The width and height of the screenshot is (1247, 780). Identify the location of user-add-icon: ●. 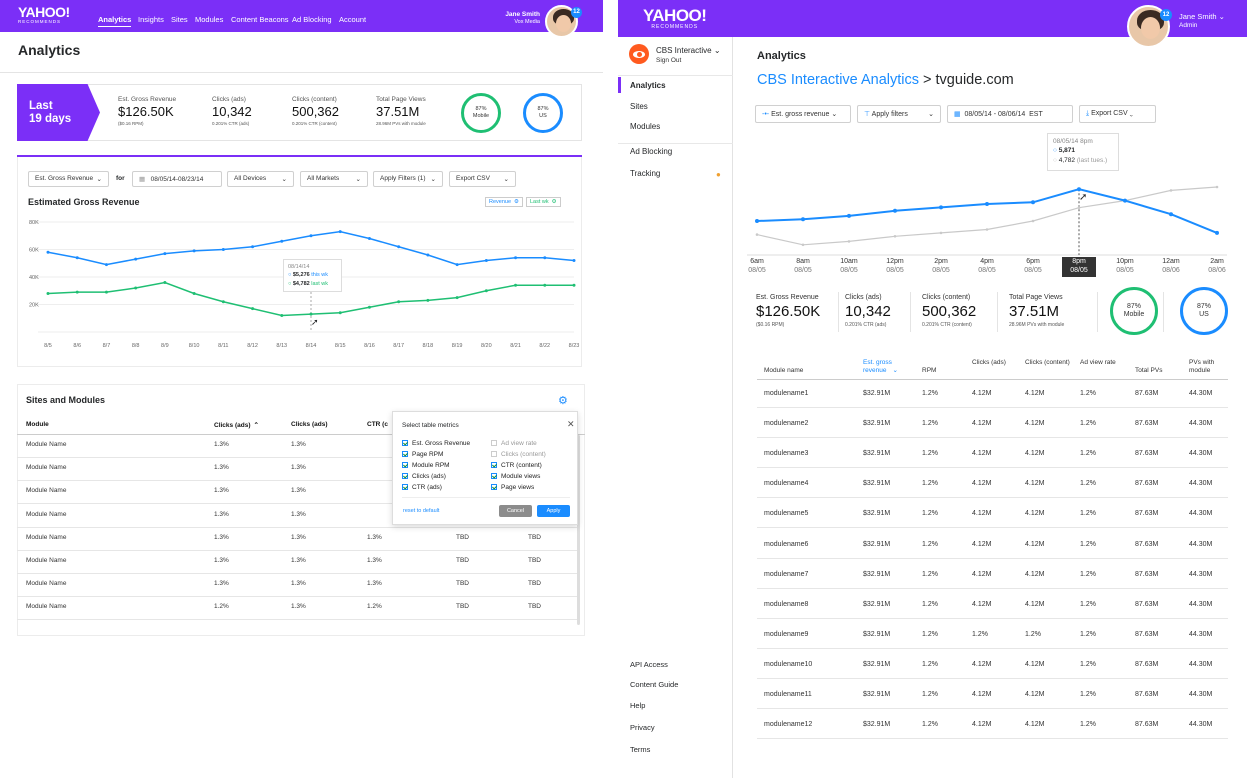
(718, 174).